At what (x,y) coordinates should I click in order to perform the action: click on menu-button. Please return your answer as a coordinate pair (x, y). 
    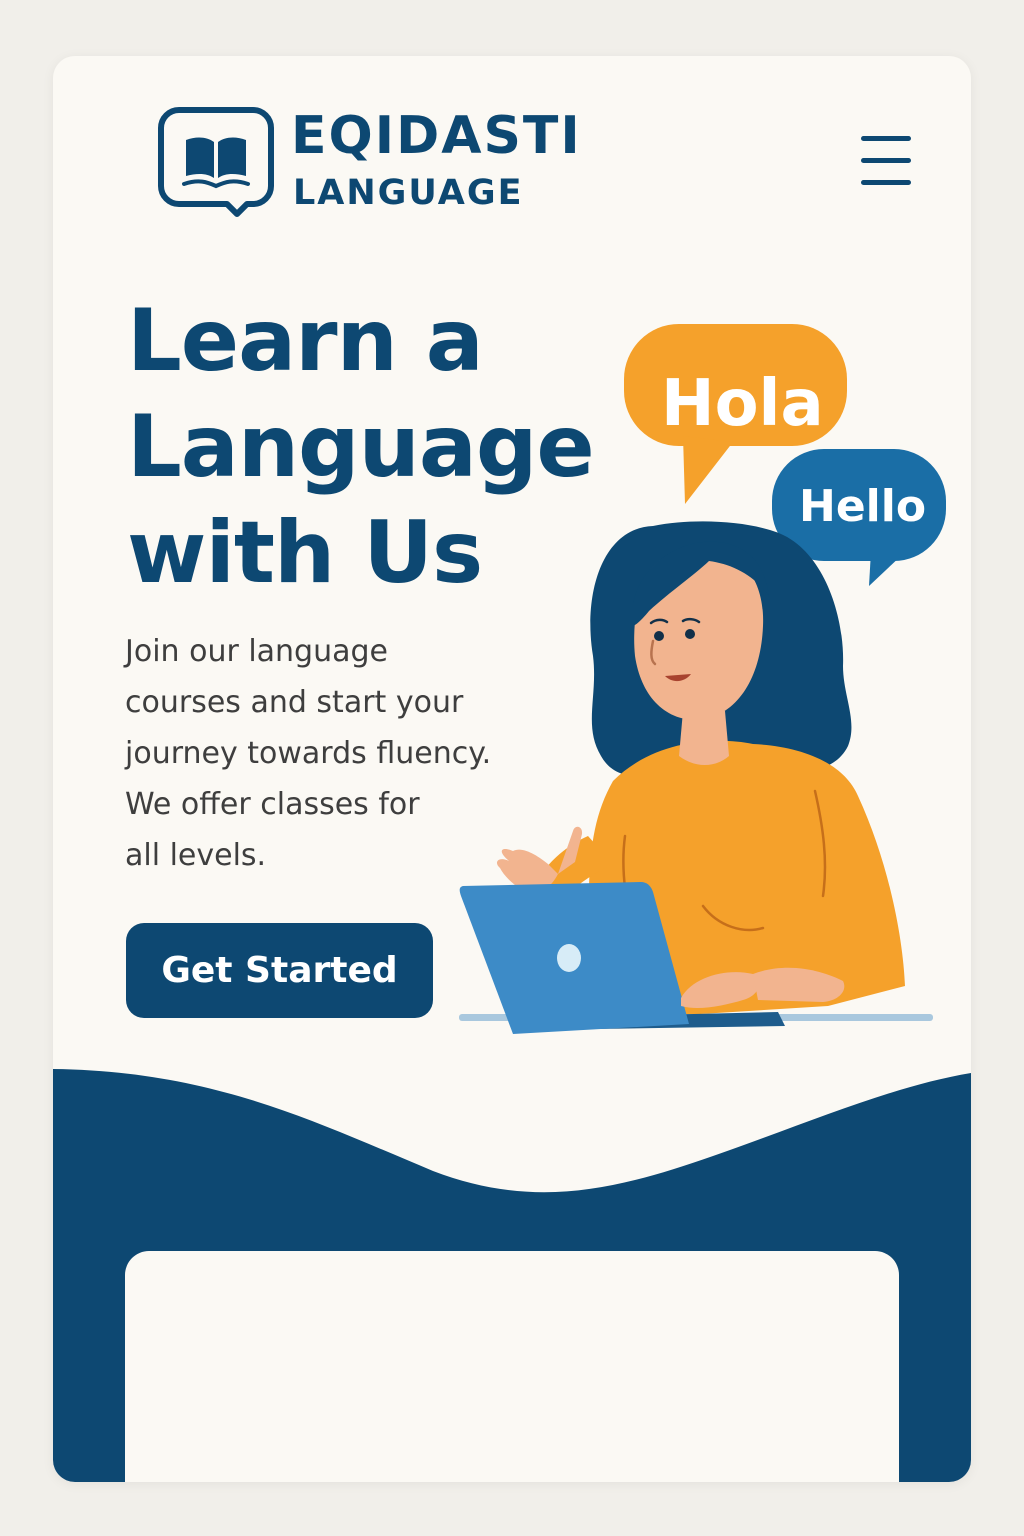
    Looking at the image, I should click on (885, 161).